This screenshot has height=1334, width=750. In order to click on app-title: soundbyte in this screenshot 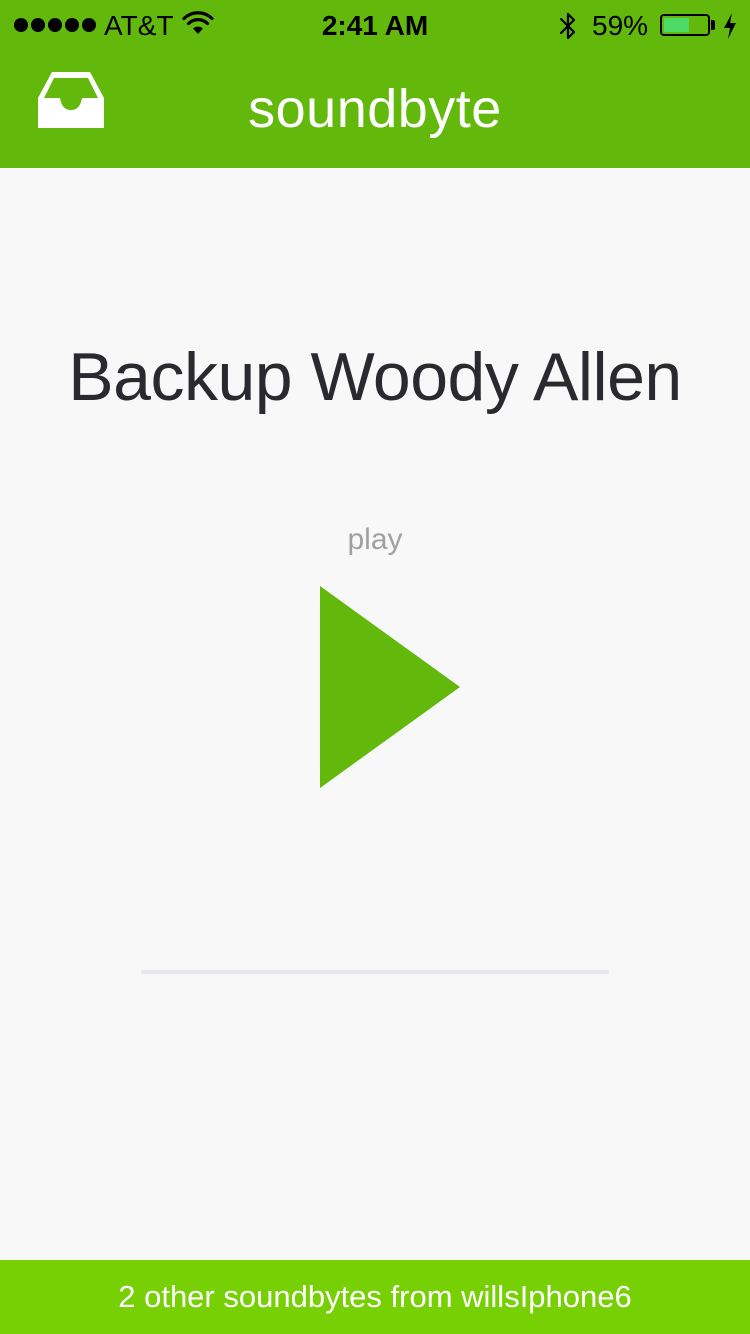, I will do `click(375, 109)`.